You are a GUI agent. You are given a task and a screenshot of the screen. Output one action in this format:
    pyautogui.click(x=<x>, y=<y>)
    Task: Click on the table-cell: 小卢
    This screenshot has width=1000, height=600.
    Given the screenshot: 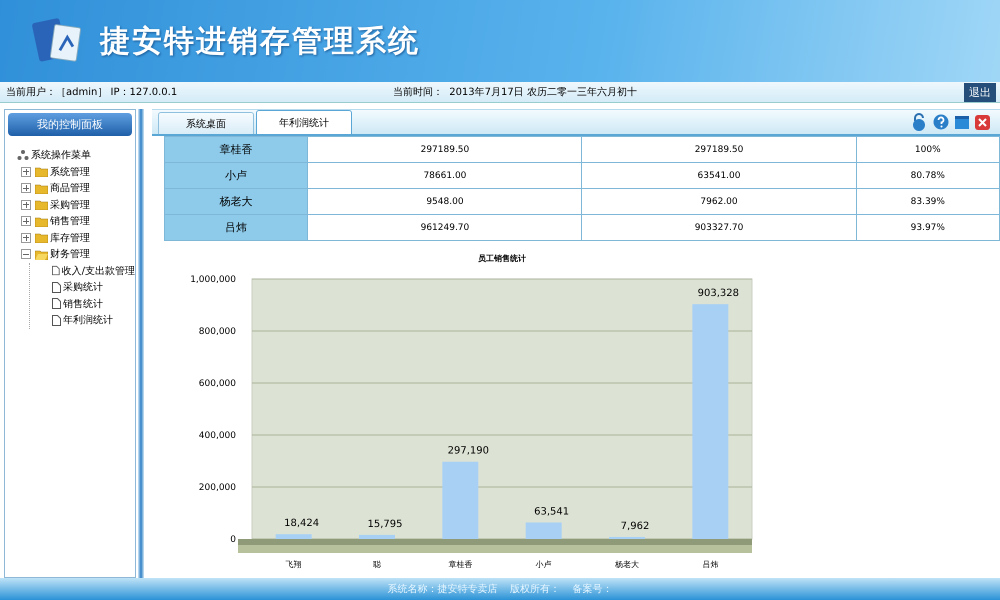 What is the action you would take?
    pyautogui.click(x=236, y=175)
    